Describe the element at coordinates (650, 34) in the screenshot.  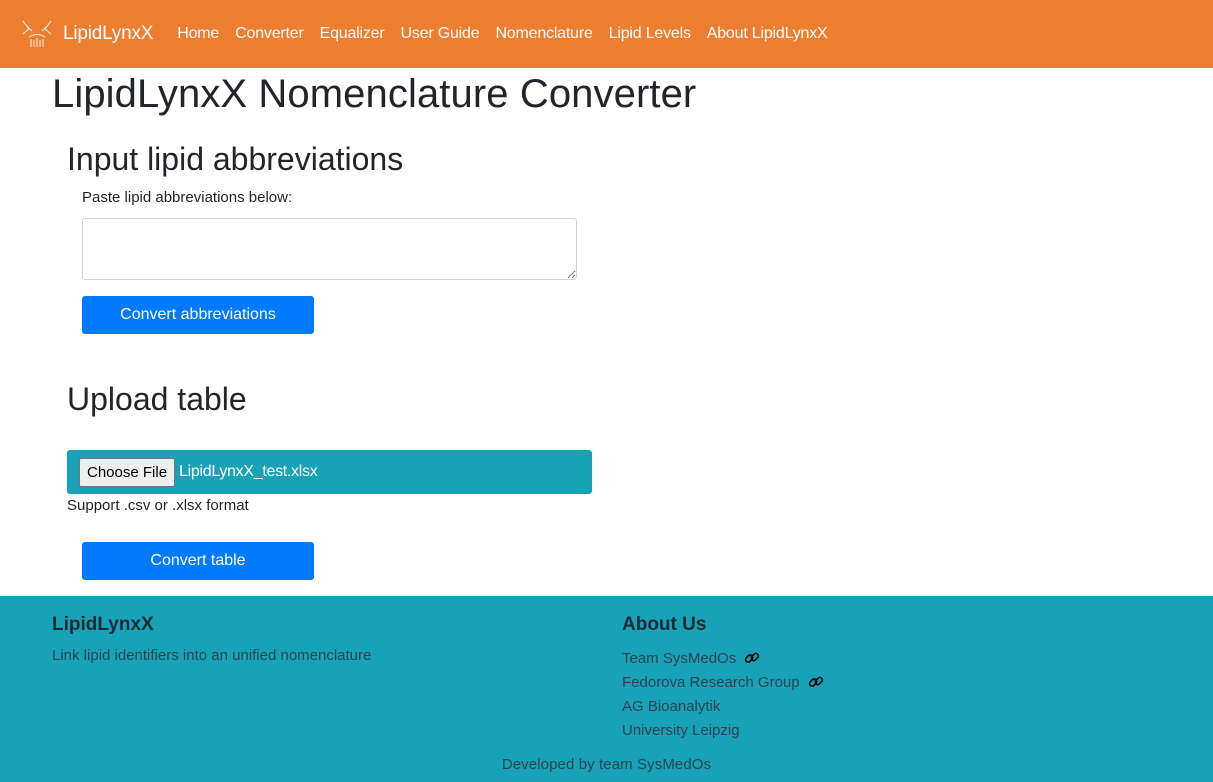
I see `nav-link-lipid-levels: Lipid Levels` at that location.